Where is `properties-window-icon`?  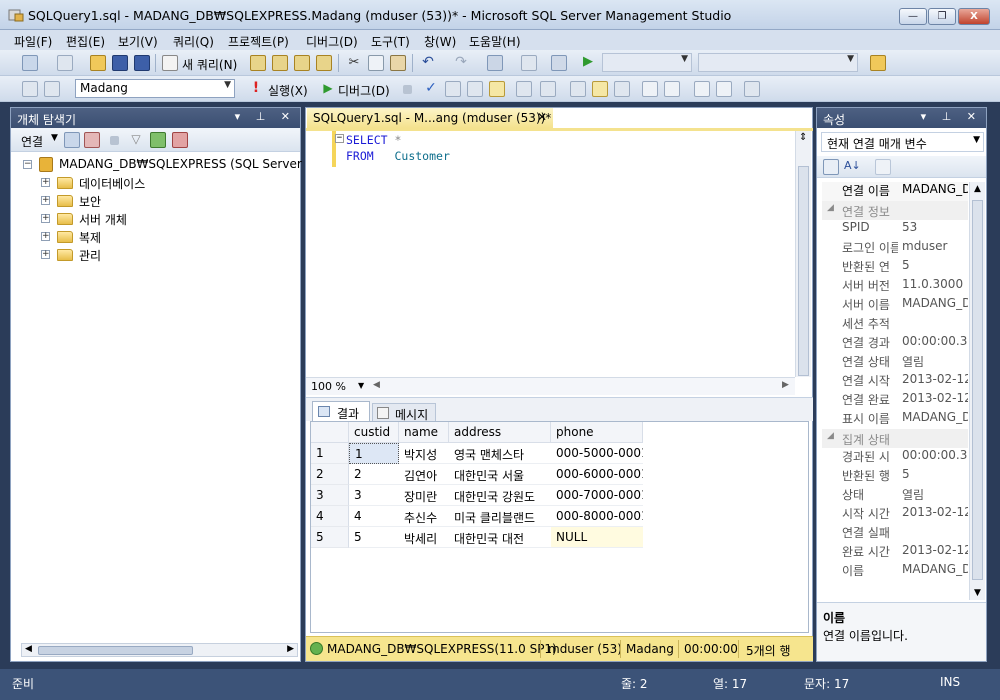 properties-window-icon is located at coordinates (878, 63).